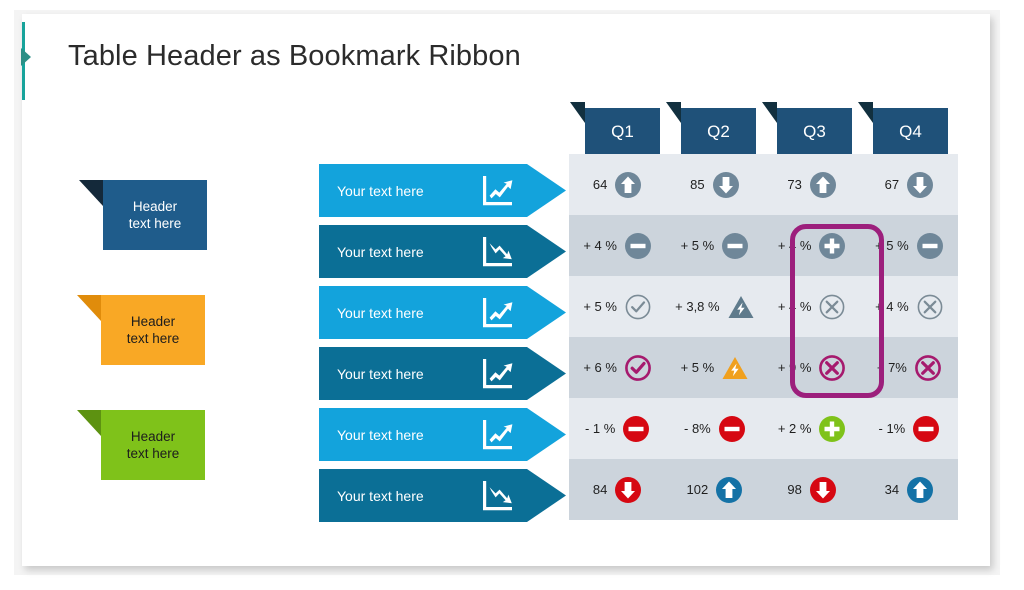 The height and width of the screenshot is (590, 1024). What do you see at coordinates (697, 428) in the screenshot?
I see `cell-value: - 8%` at bounding box center [697, 428].